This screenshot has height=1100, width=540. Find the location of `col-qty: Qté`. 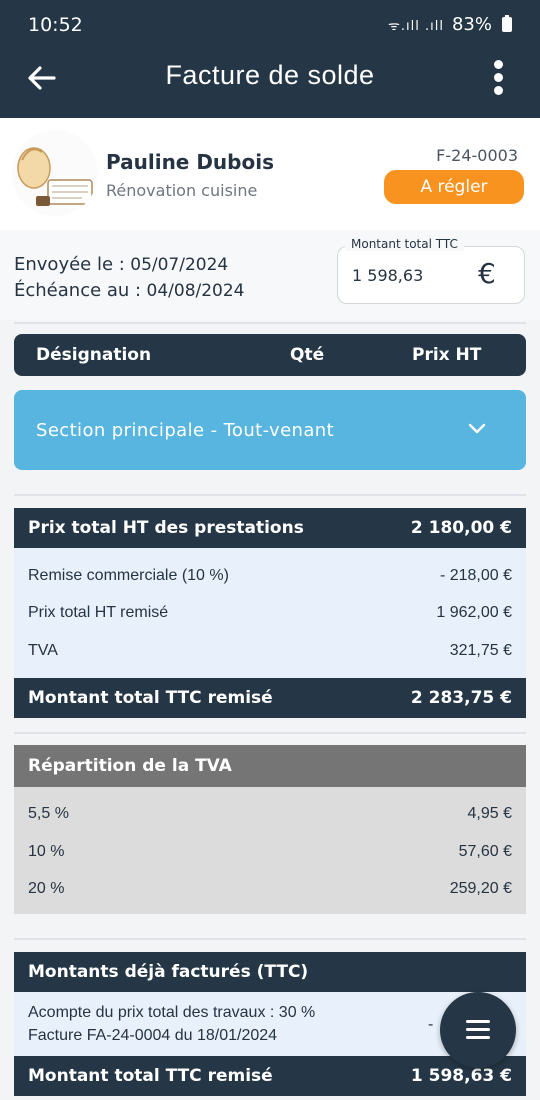

col-qty: Qté is located at coordinates (307, 355).